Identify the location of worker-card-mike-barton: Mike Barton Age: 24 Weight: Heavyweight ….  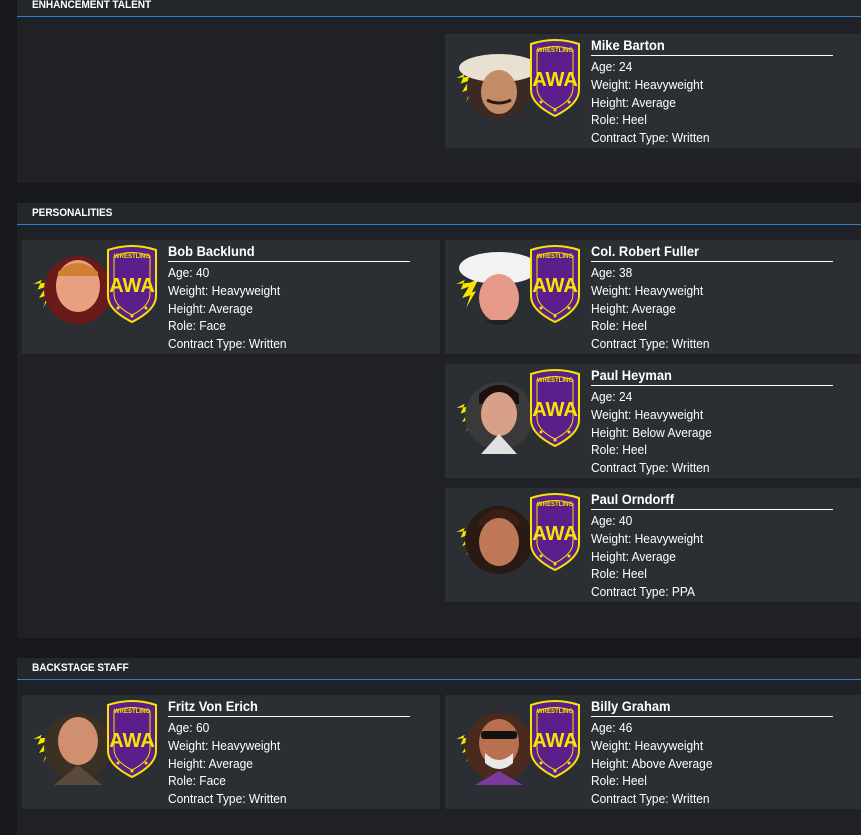
(653, 91).